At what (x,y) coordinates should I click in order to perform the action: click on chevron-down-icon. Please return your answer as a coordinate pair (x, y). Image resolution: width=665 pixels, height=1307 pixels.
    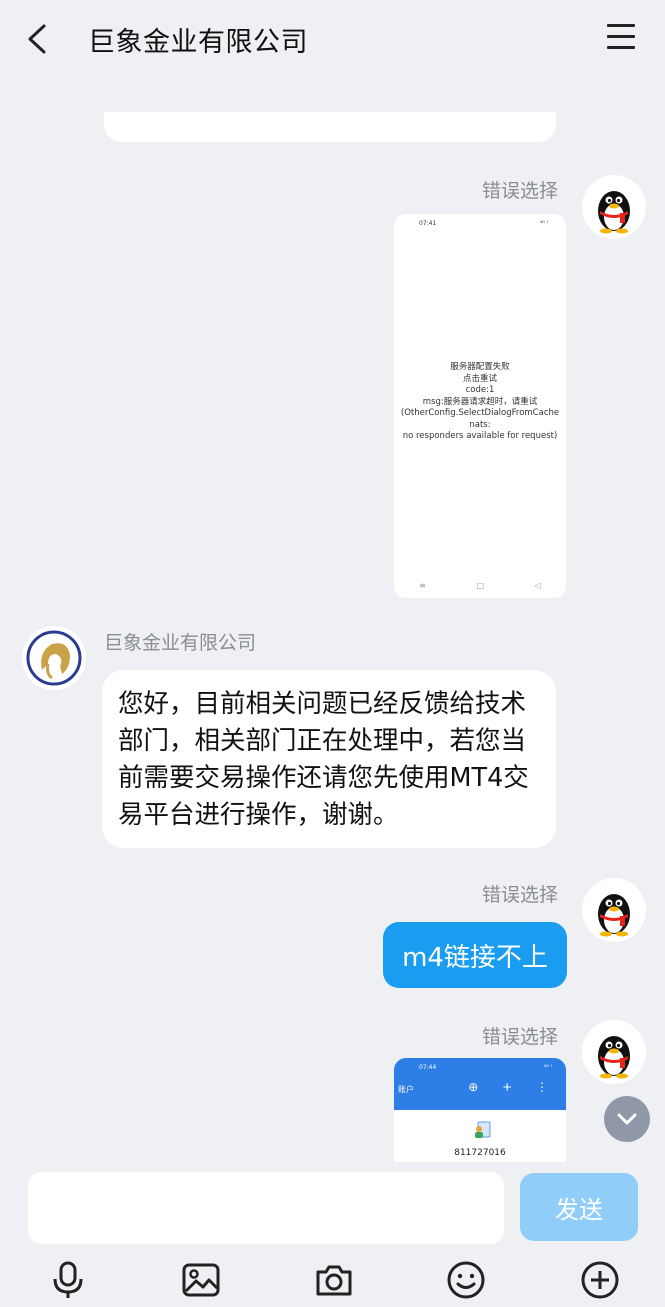
    Looking at the image, I should click on (627, 1119).